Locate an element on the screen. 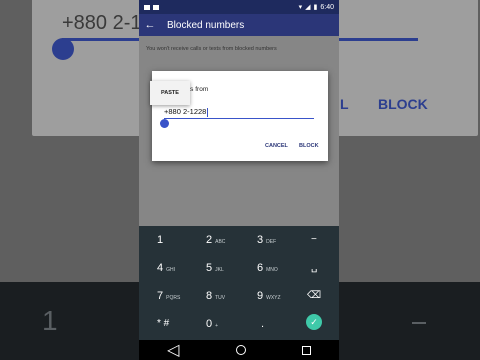 The height and width of the screenshot is (360, 480). app-toolbar: ← Blocked numbers is located at coordinates (239, 25).